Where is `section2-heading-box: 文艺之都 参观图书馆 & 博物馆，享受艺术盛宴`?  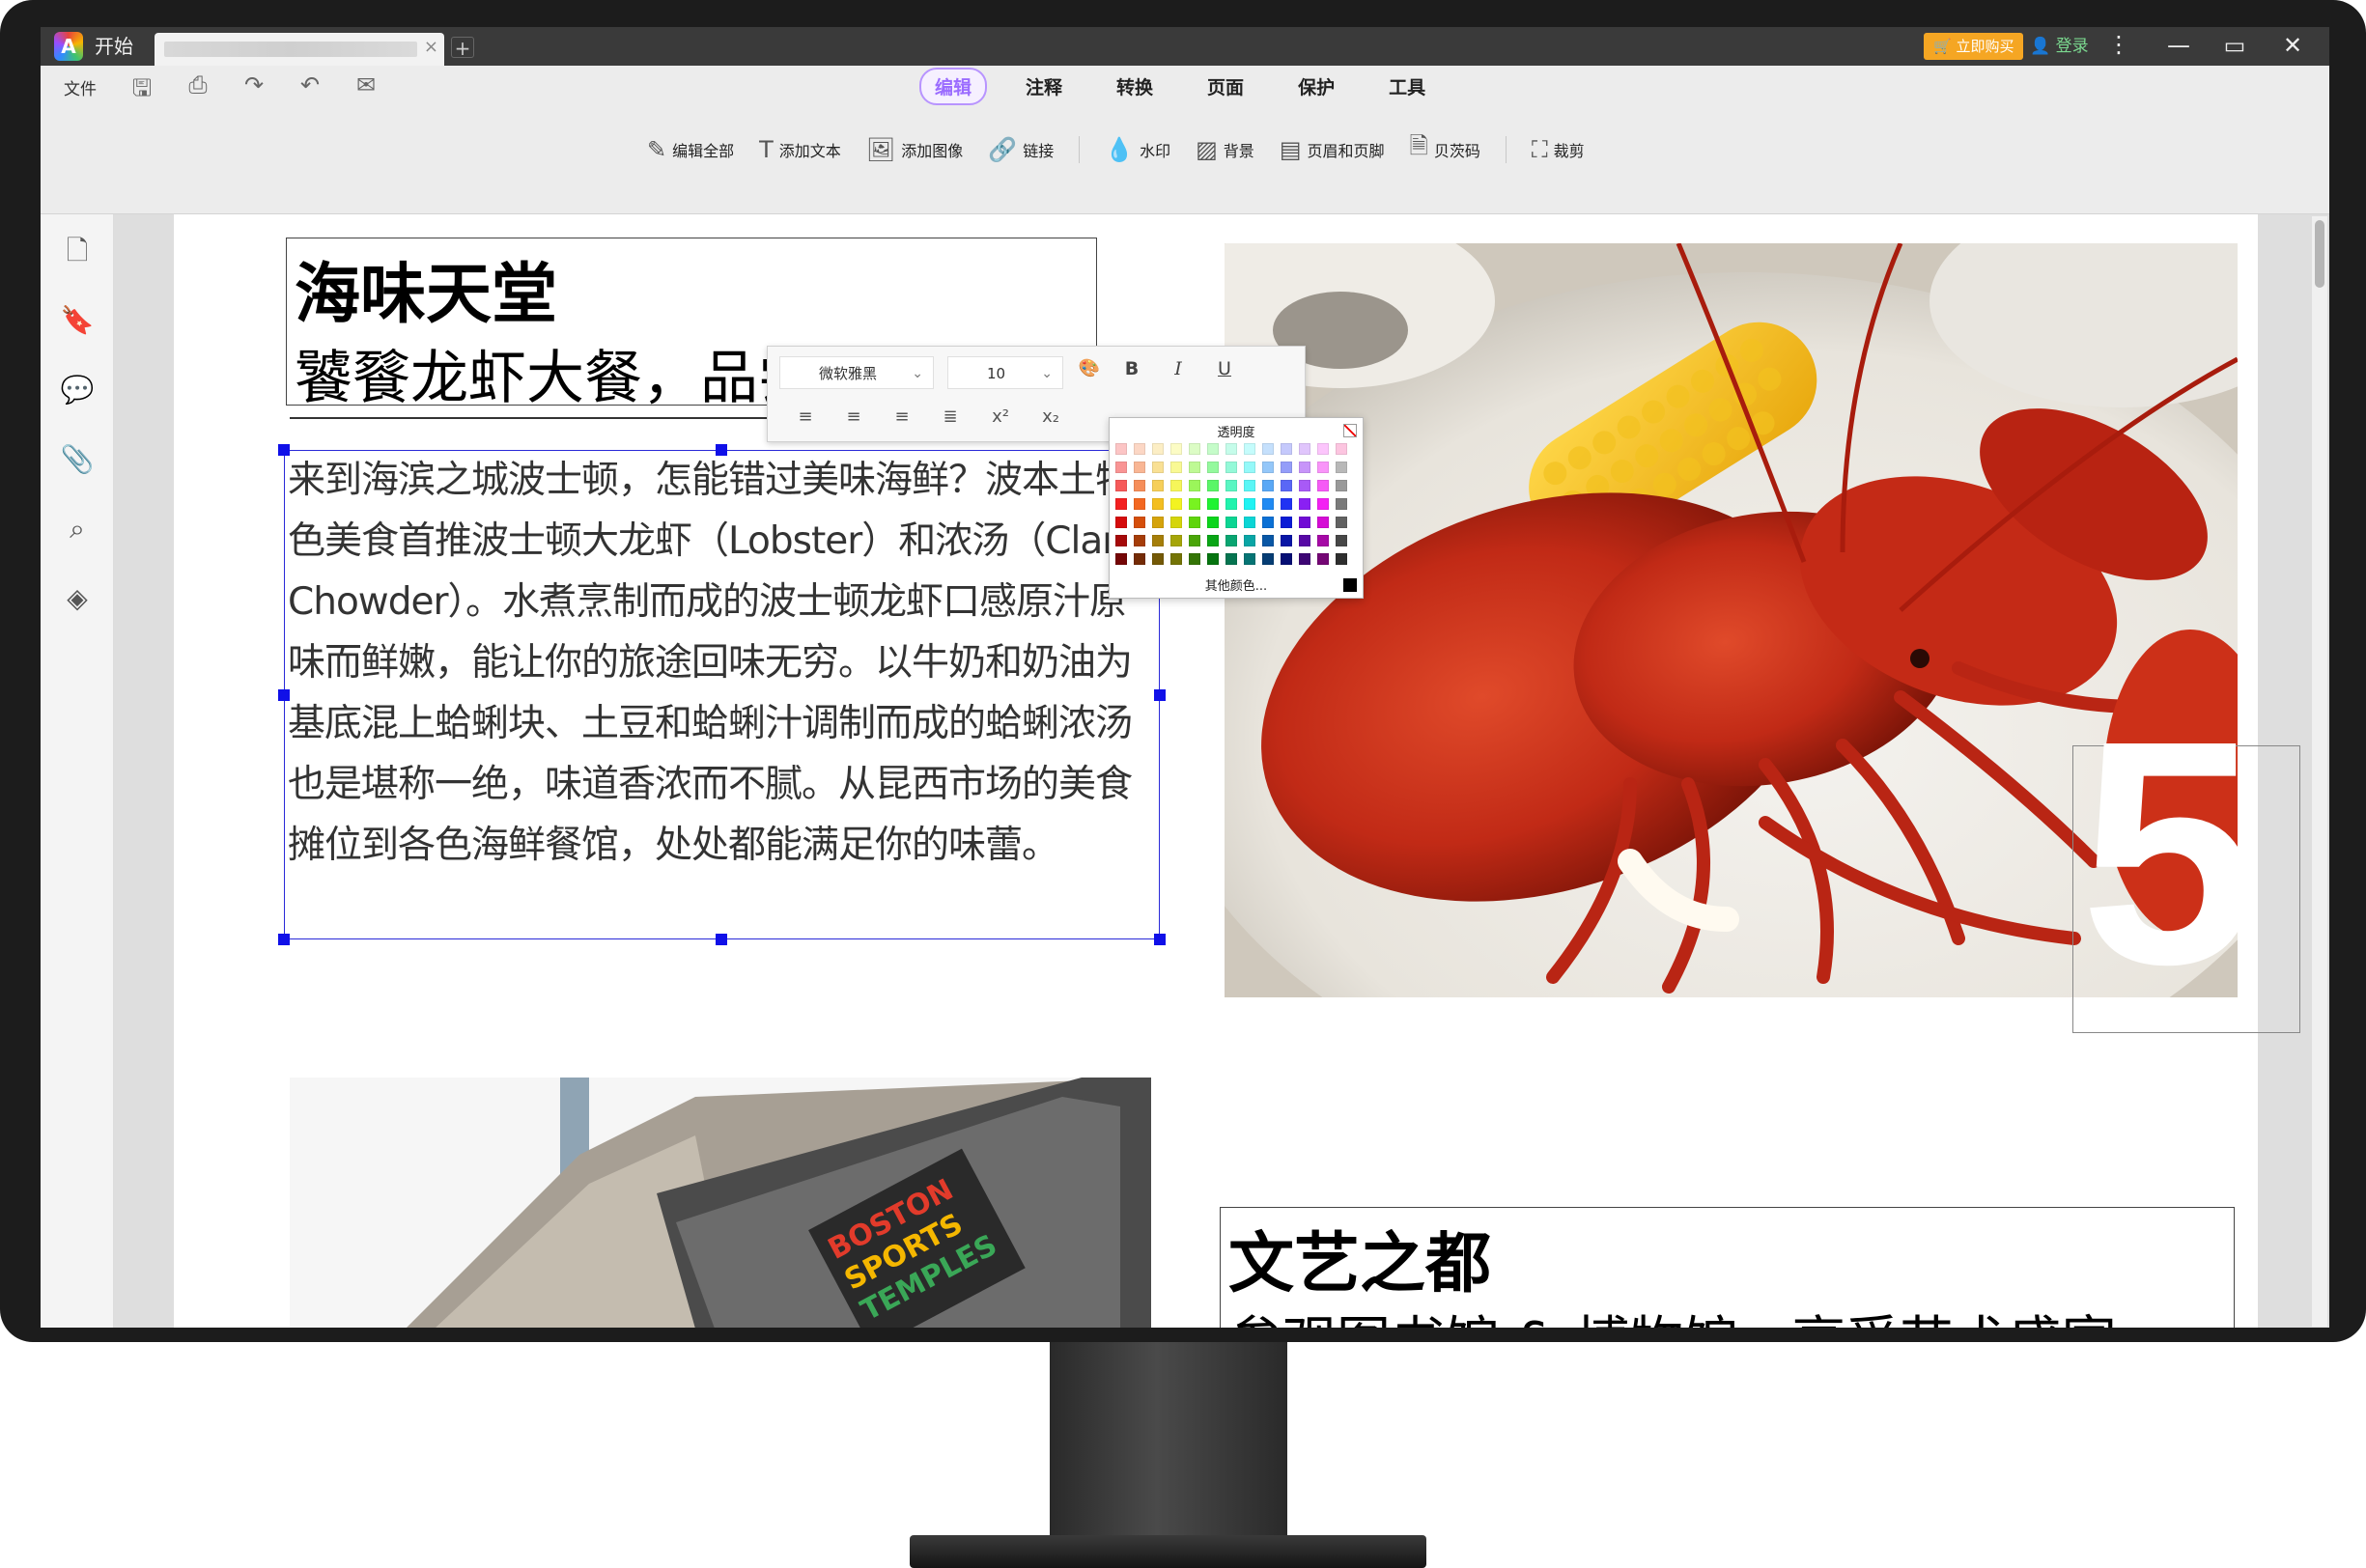 section2-heading-box: 文艺之都 参观图书馆 & 博物馆，享受艺术盛宴 is located at coordinates (1727, 1268).